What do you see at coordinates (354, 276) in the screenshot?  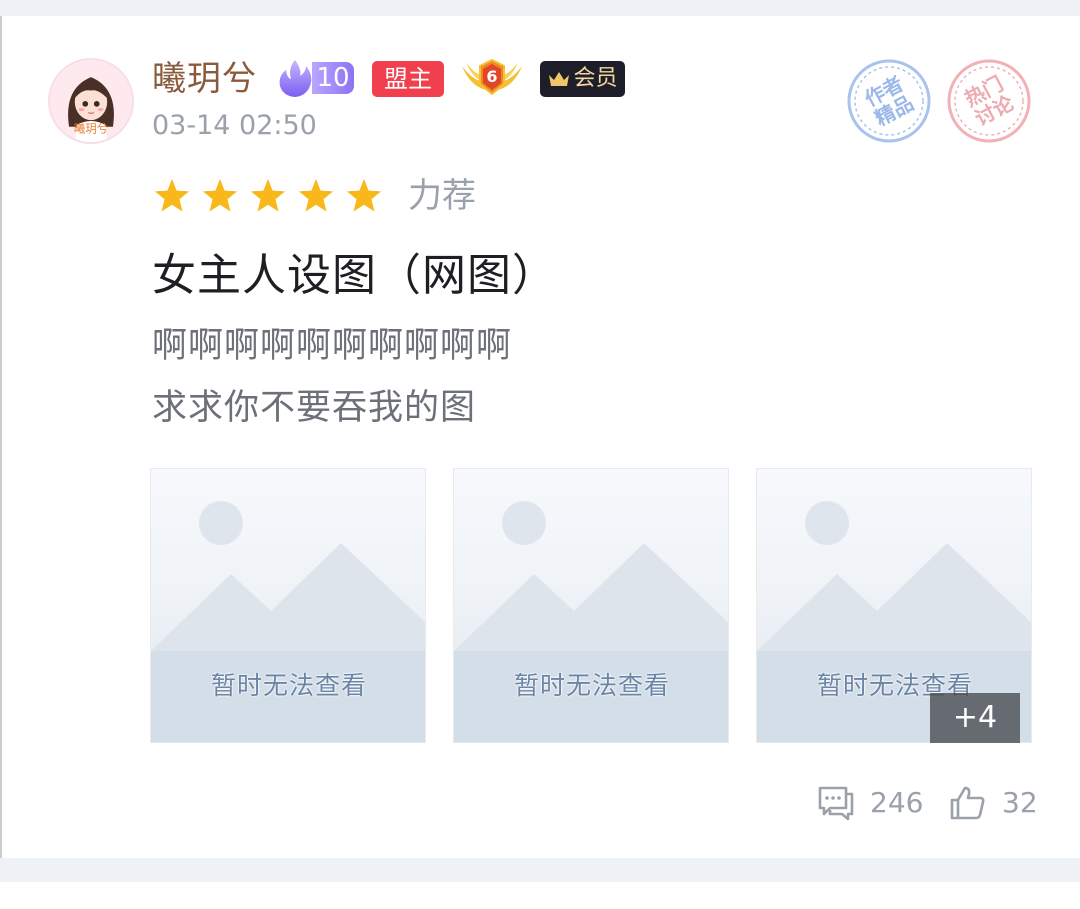 I see `post-title: 女主人设图（网图）` at bounding box center [354, 276].